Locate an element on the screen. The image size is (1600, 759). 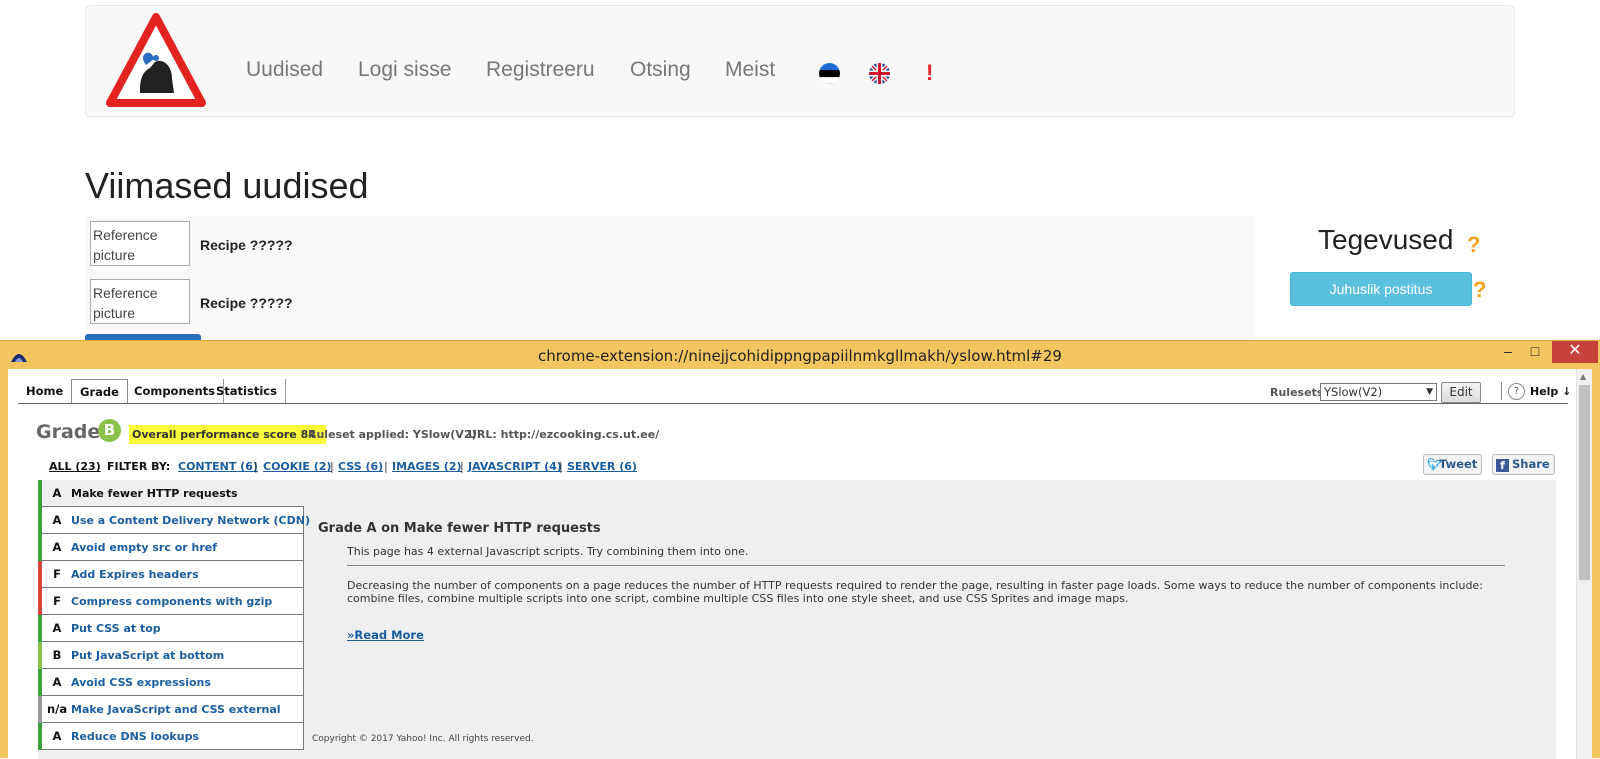
edit-ruleset-button: Edit is located at coordinates (1461, 392).